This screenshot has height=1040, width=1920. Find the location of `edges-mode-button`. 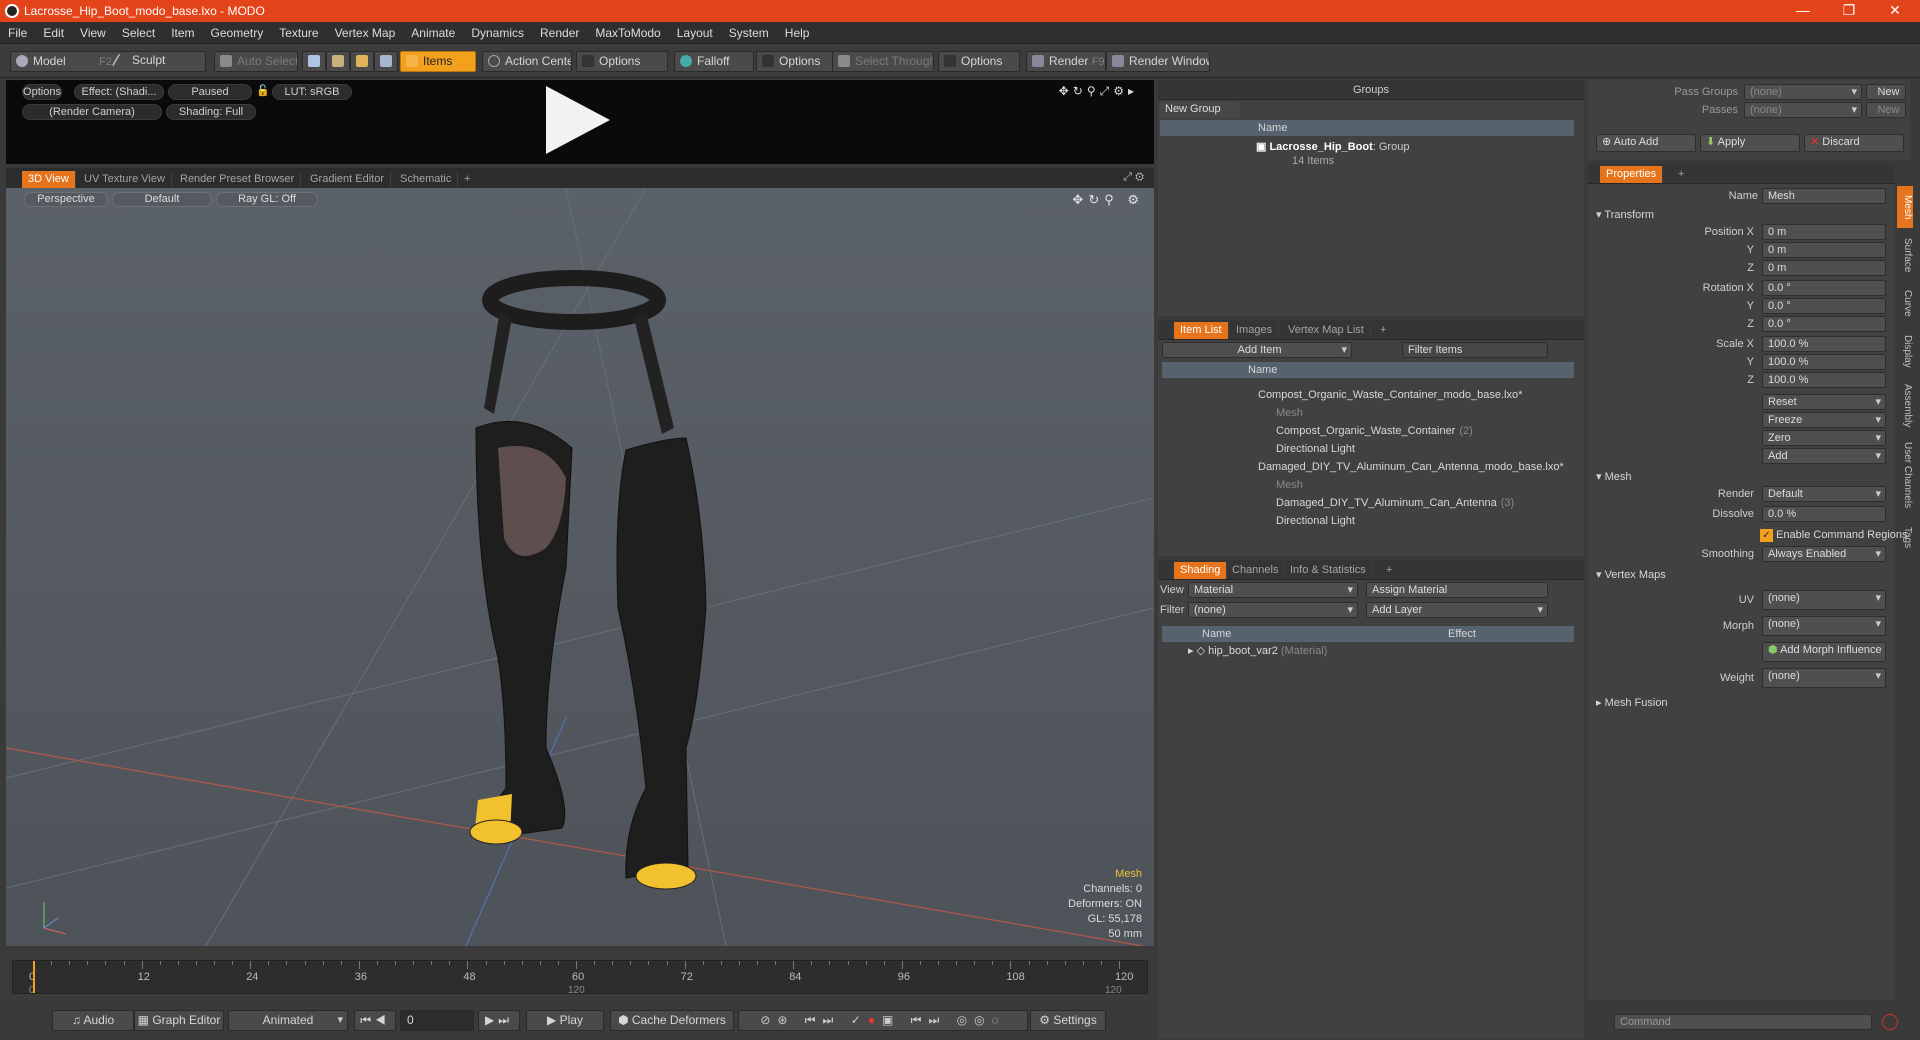

edges-mode-button is located at coordinates (338, 61).